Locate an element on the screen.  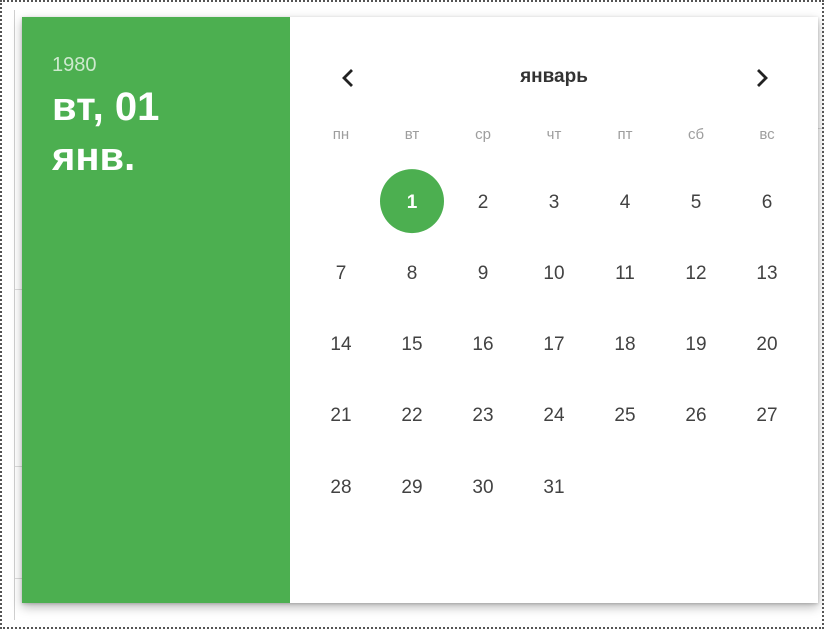
calendar-day: 22 is located at coordinates (412, 416).